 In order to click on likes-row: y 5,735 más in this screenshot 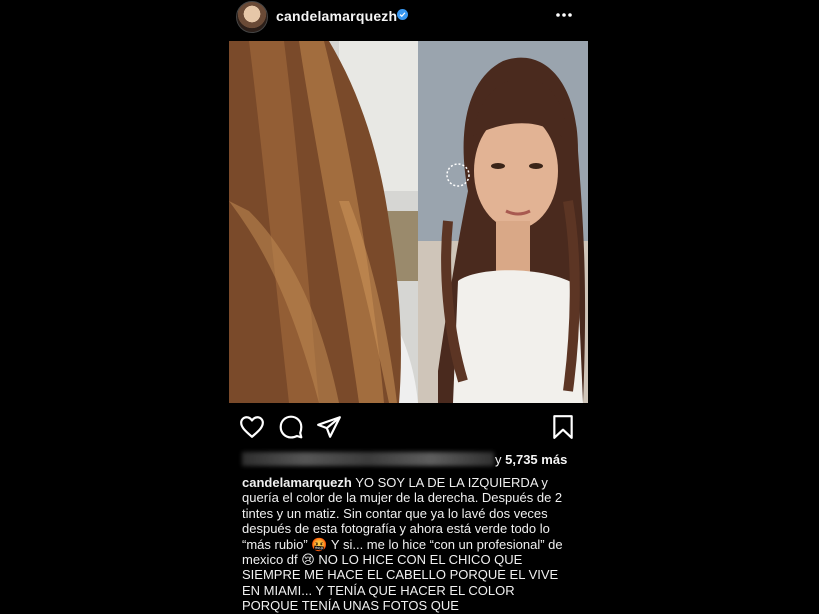, I will do `click(412, 460)`.